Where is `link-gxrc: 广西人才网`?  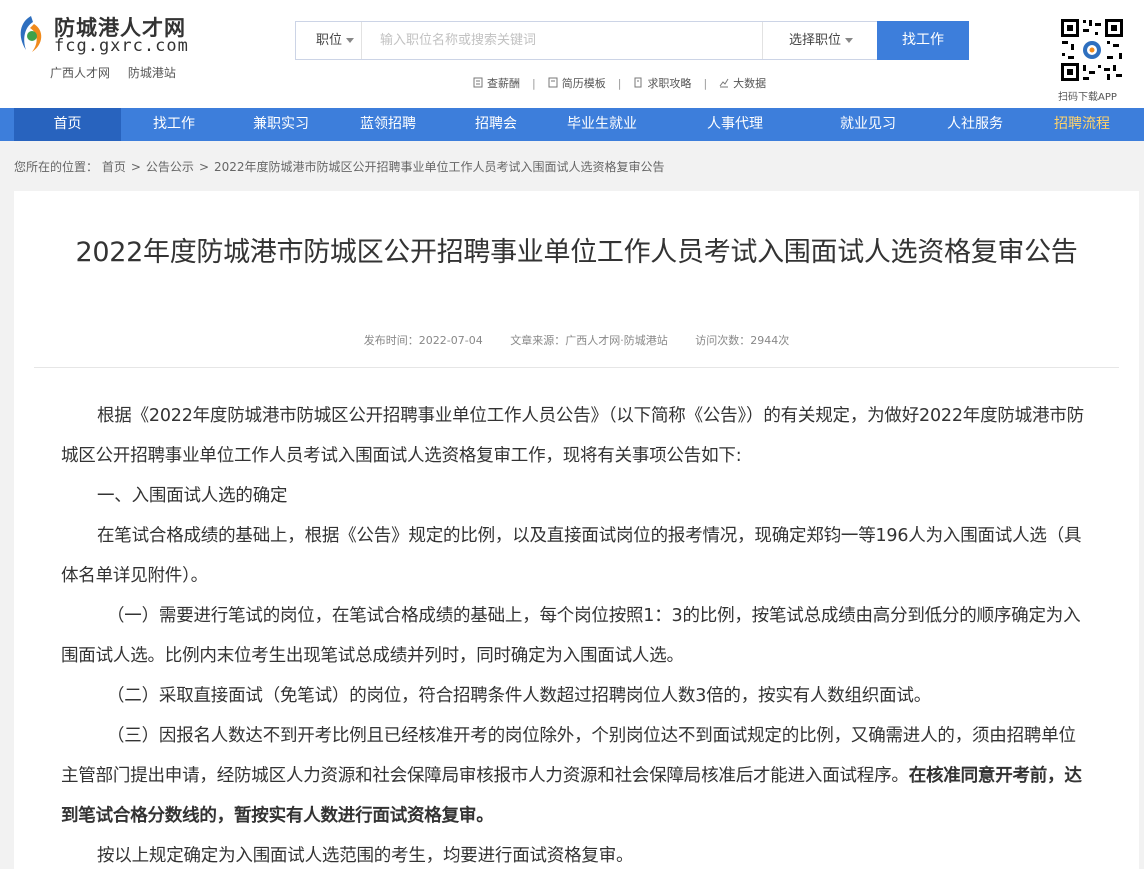
link-gxrc: 广西人才网 is located at coordinates (80, 73).